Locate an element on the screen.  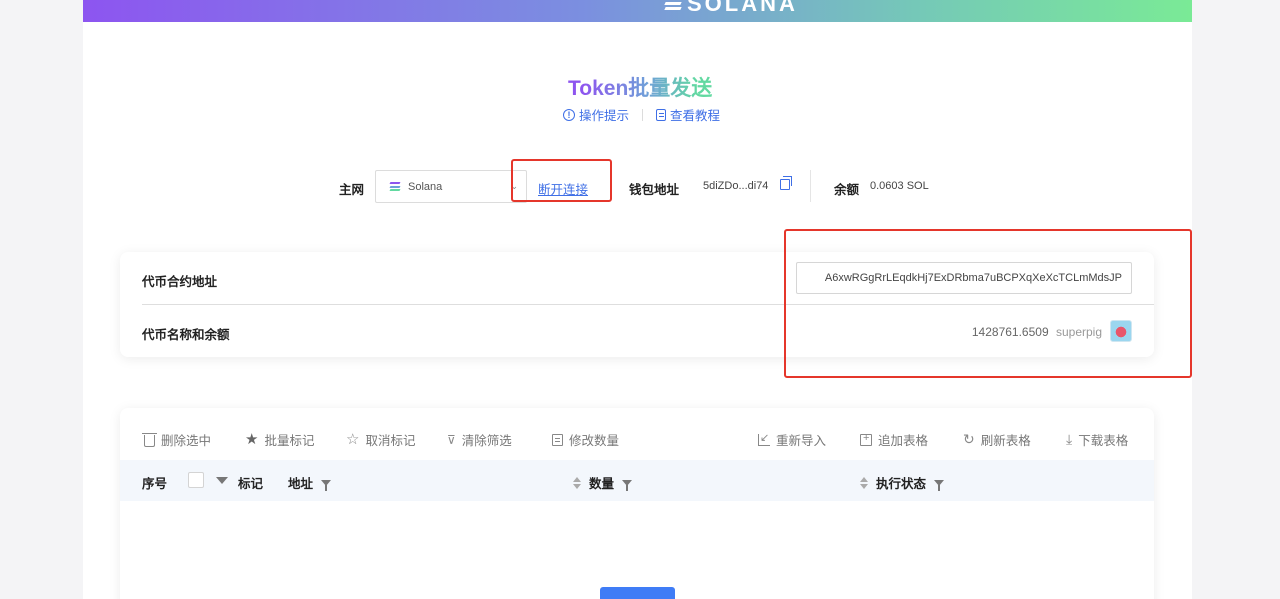
select-all is located at coordinates (208, 480).